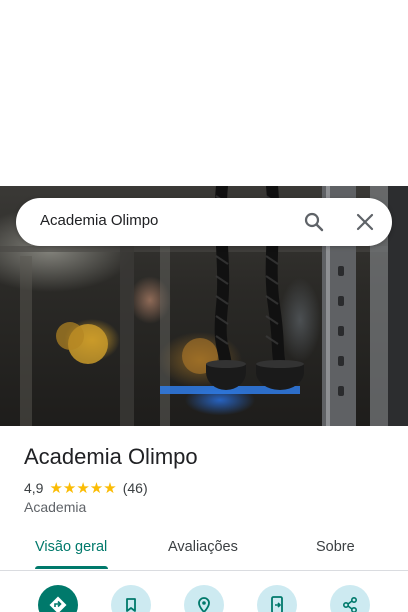  Describe the element at coordinates (204, 222) in the screenshot. I see `search-bar: Academia Olimpo` at that location.